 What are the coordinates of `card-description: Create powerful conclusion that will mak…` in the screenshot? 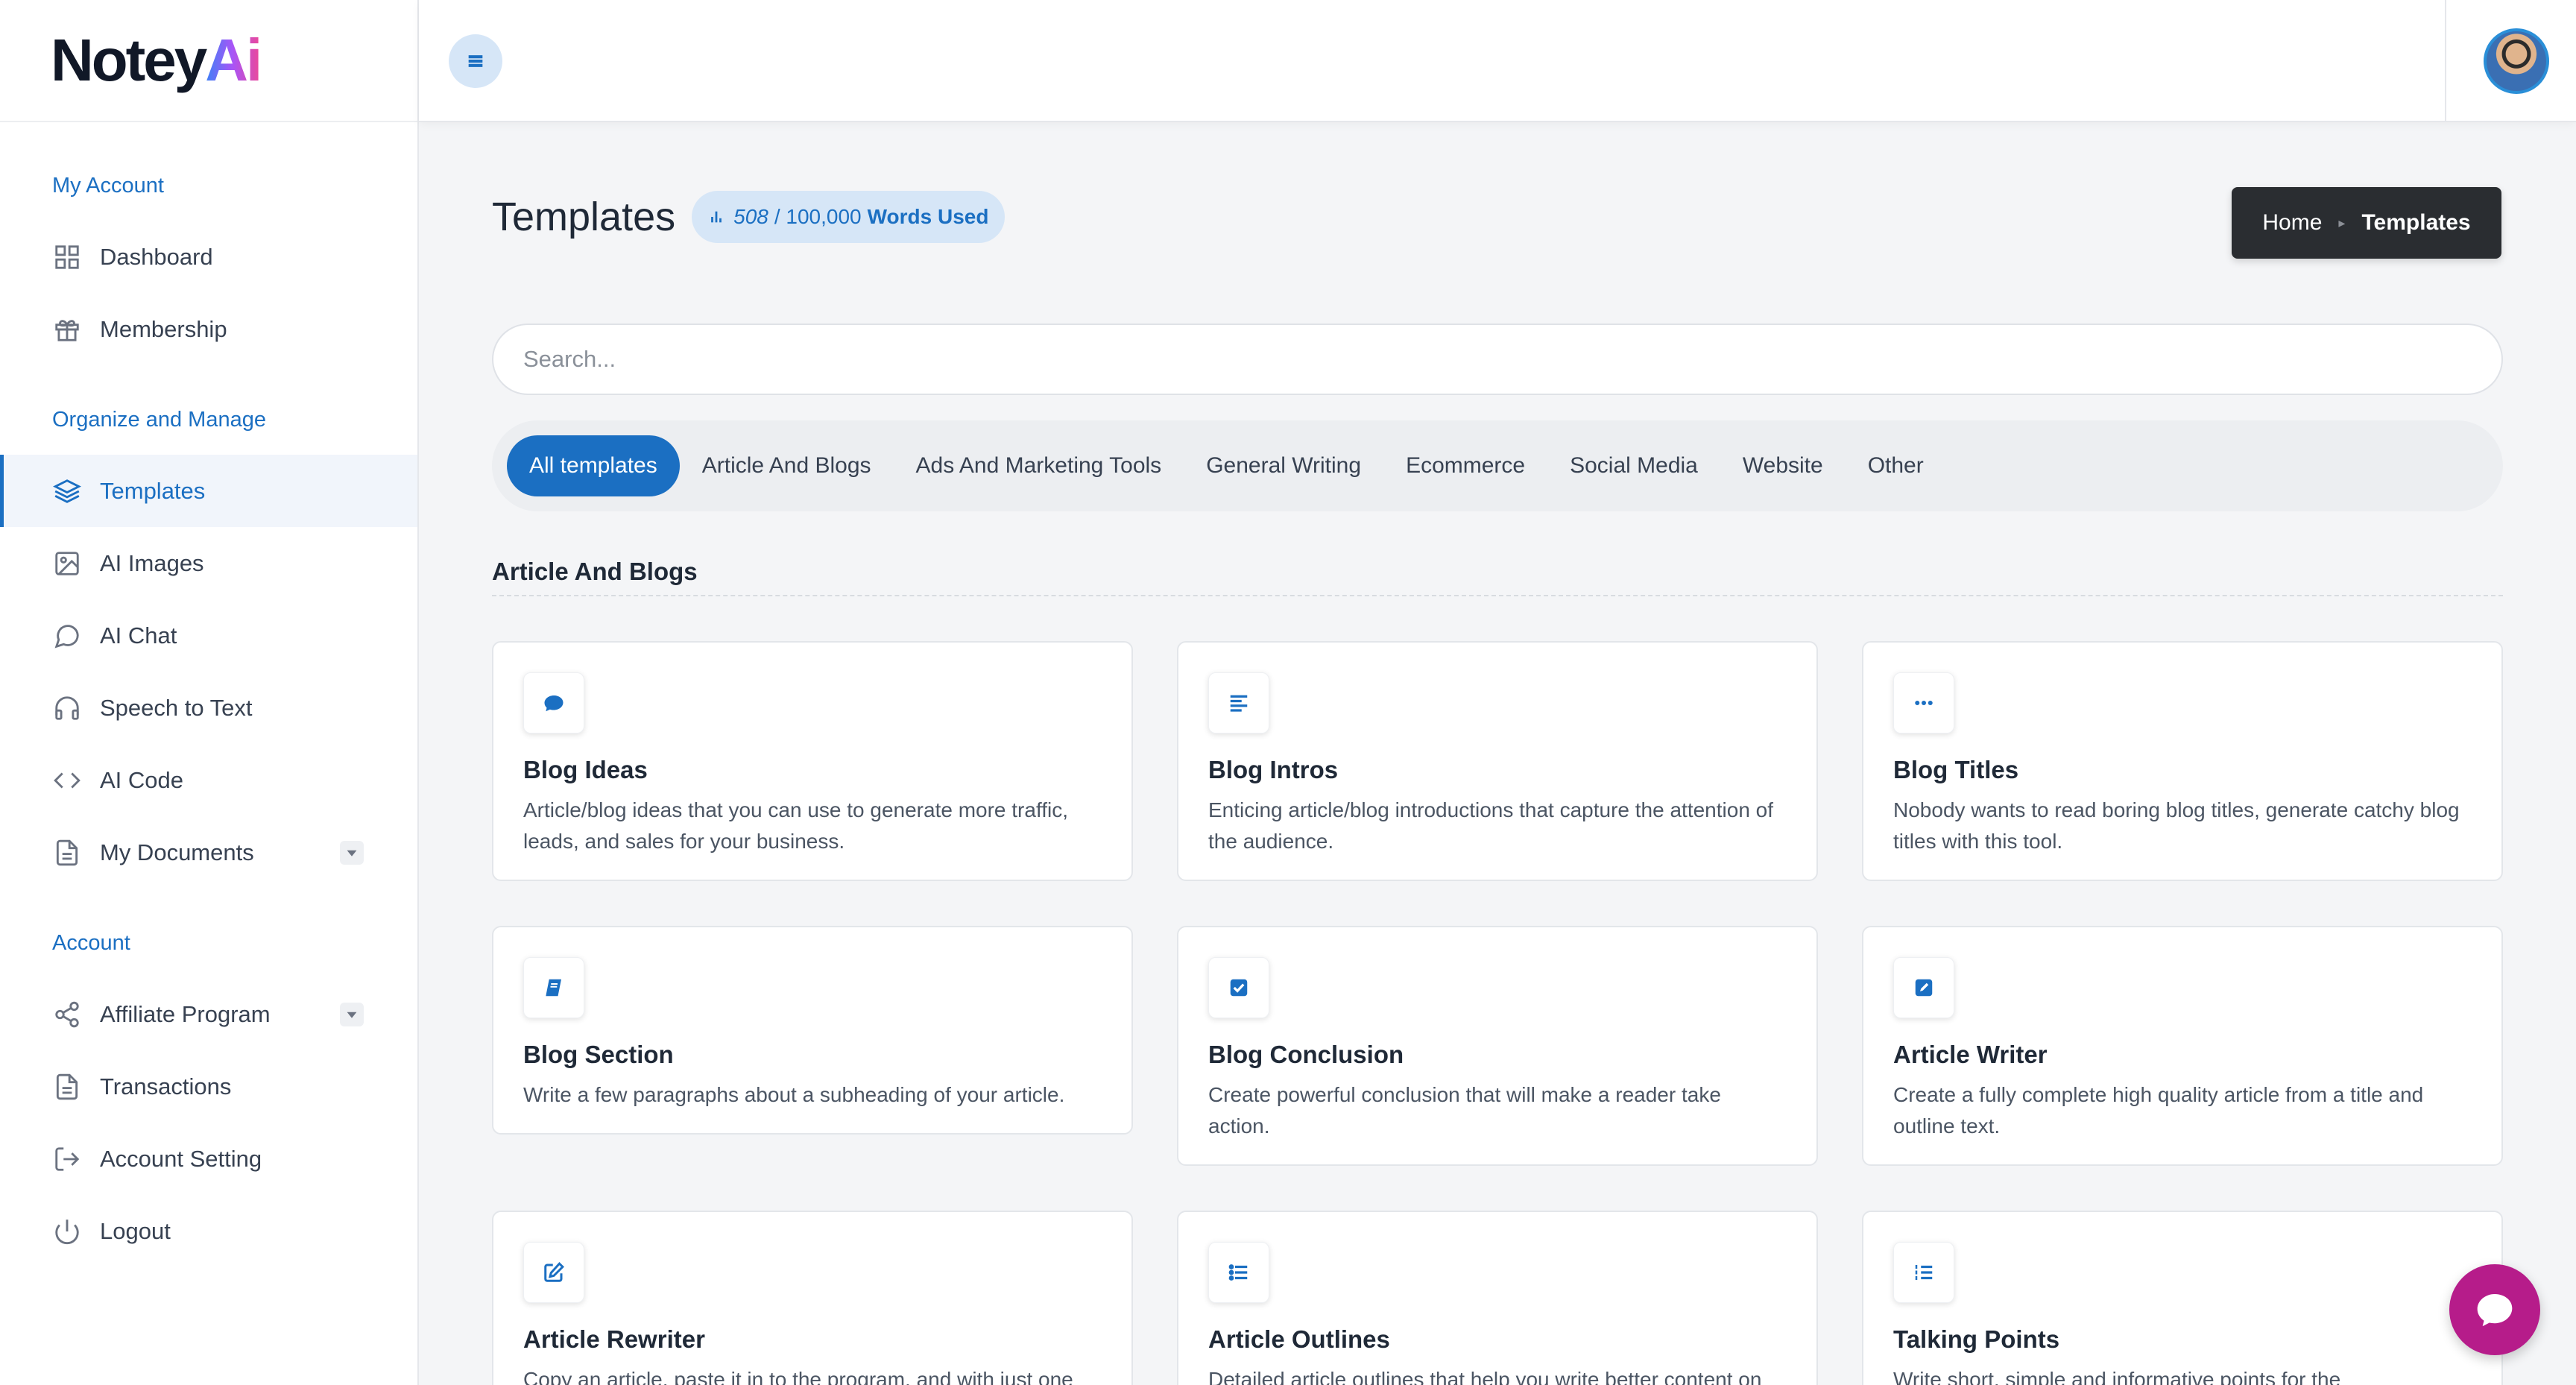 It's located at (1465, 1110).